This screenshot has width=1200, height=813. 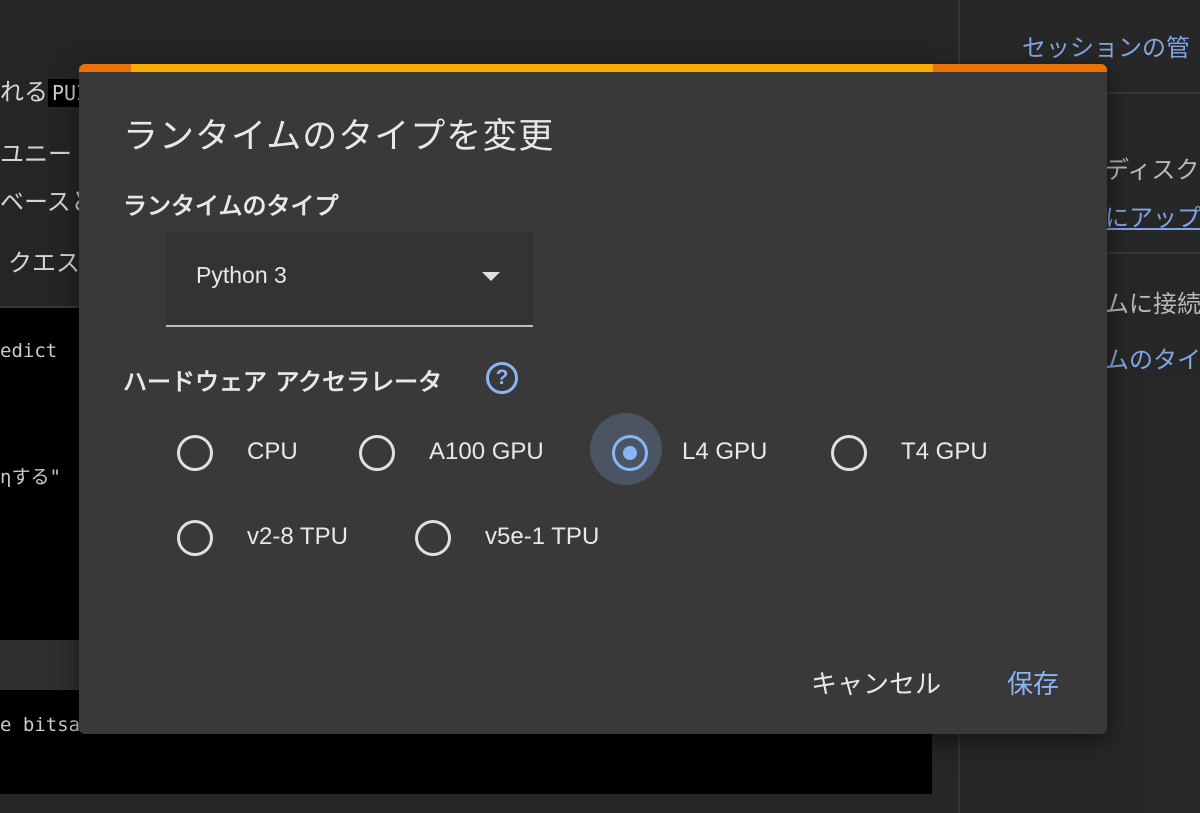 What do you see at coordinates (876, 682) in the screenshot?
I see `cancel-button: キャンセル` at bounding box center [876, 682].